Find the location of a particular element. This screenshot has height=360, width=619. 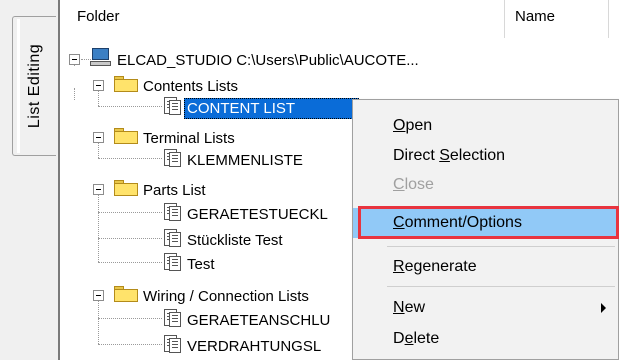

menu-item-direct-selection: Direct Selection is located at coordinates (485, 156).